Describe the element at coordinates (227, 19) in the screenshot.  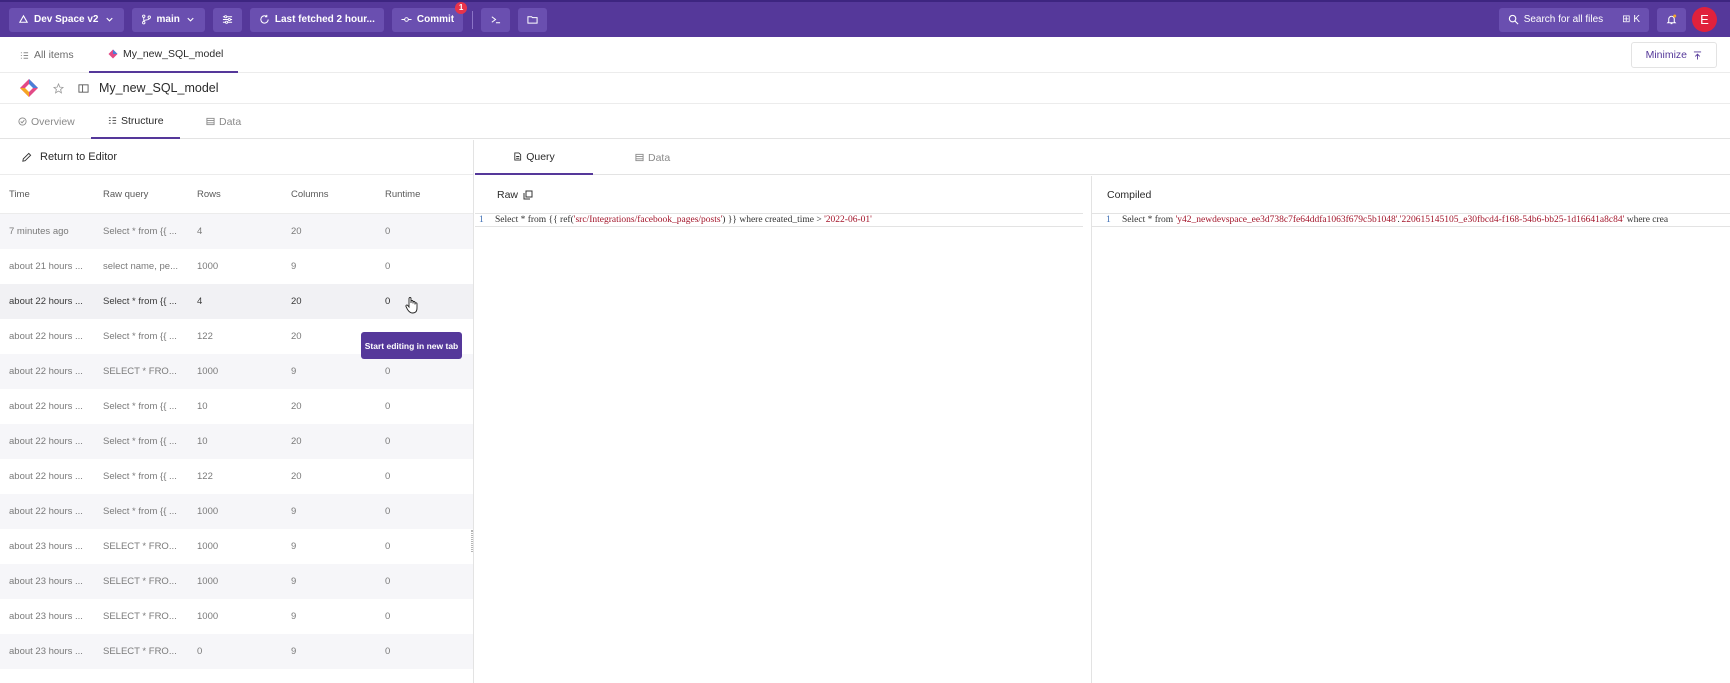
I see `settings-button` at that location.